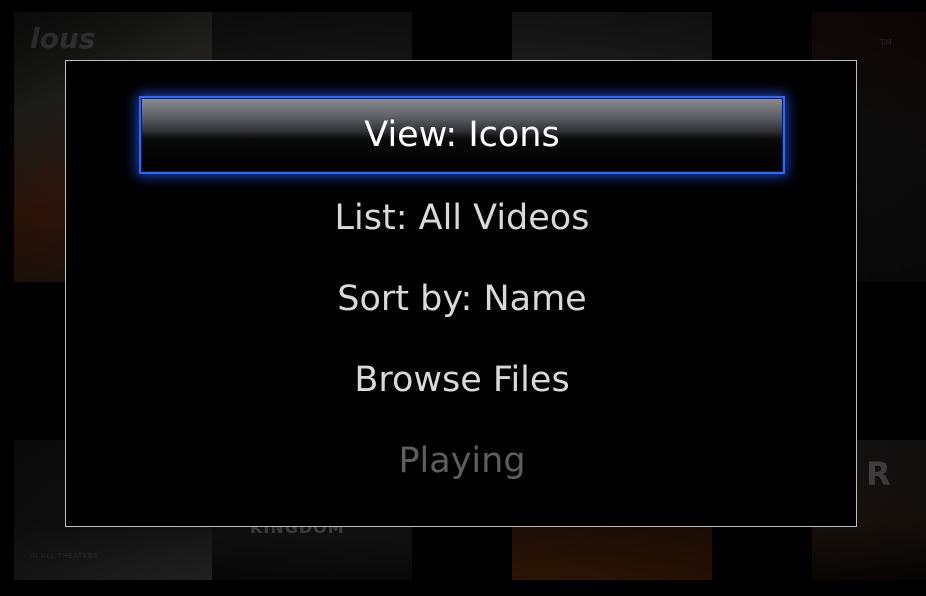 The width and height of the screenshot is (926, 596). Describe the element at coordinates (886, 42) in the screenshot. I see `poster-tm-text: TM` at that location.